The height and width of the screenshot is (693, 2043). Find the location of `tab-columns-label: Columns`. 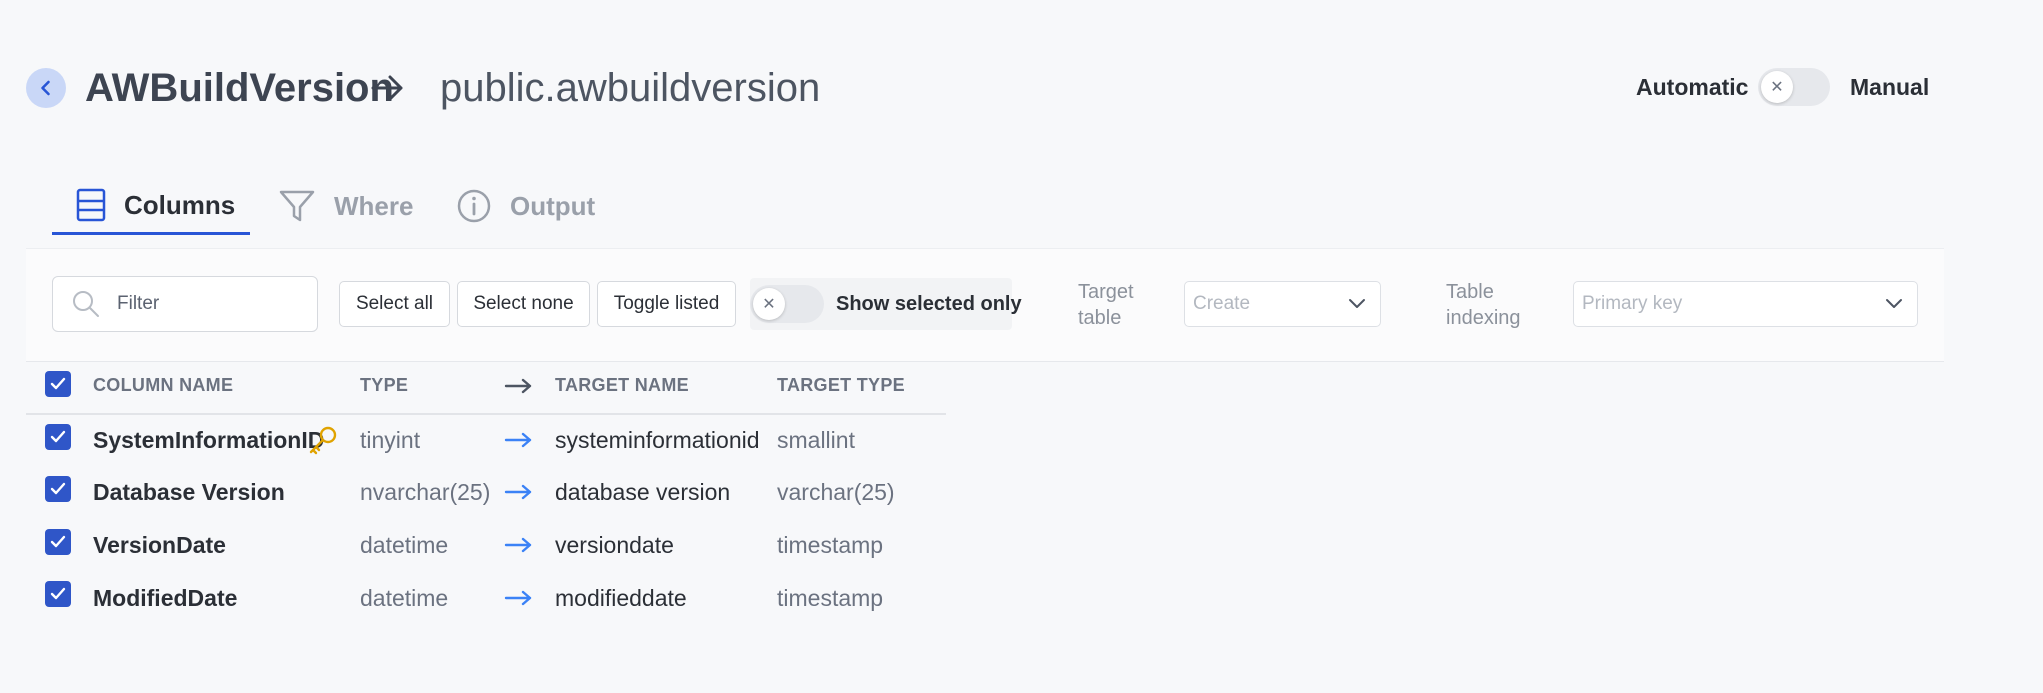

tab-columns-label: Columns is located at coordinates (180, 204).